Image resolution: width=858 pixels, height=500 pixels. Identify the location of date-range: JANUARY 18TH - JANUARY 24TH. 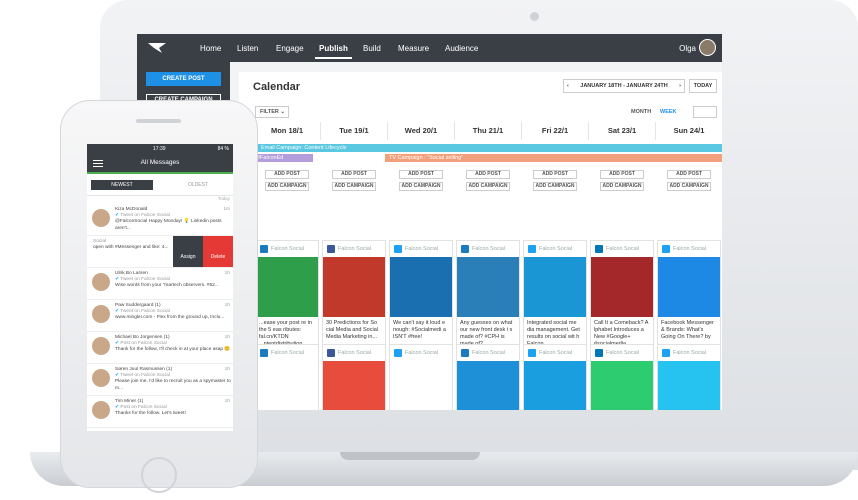
(624, 86).